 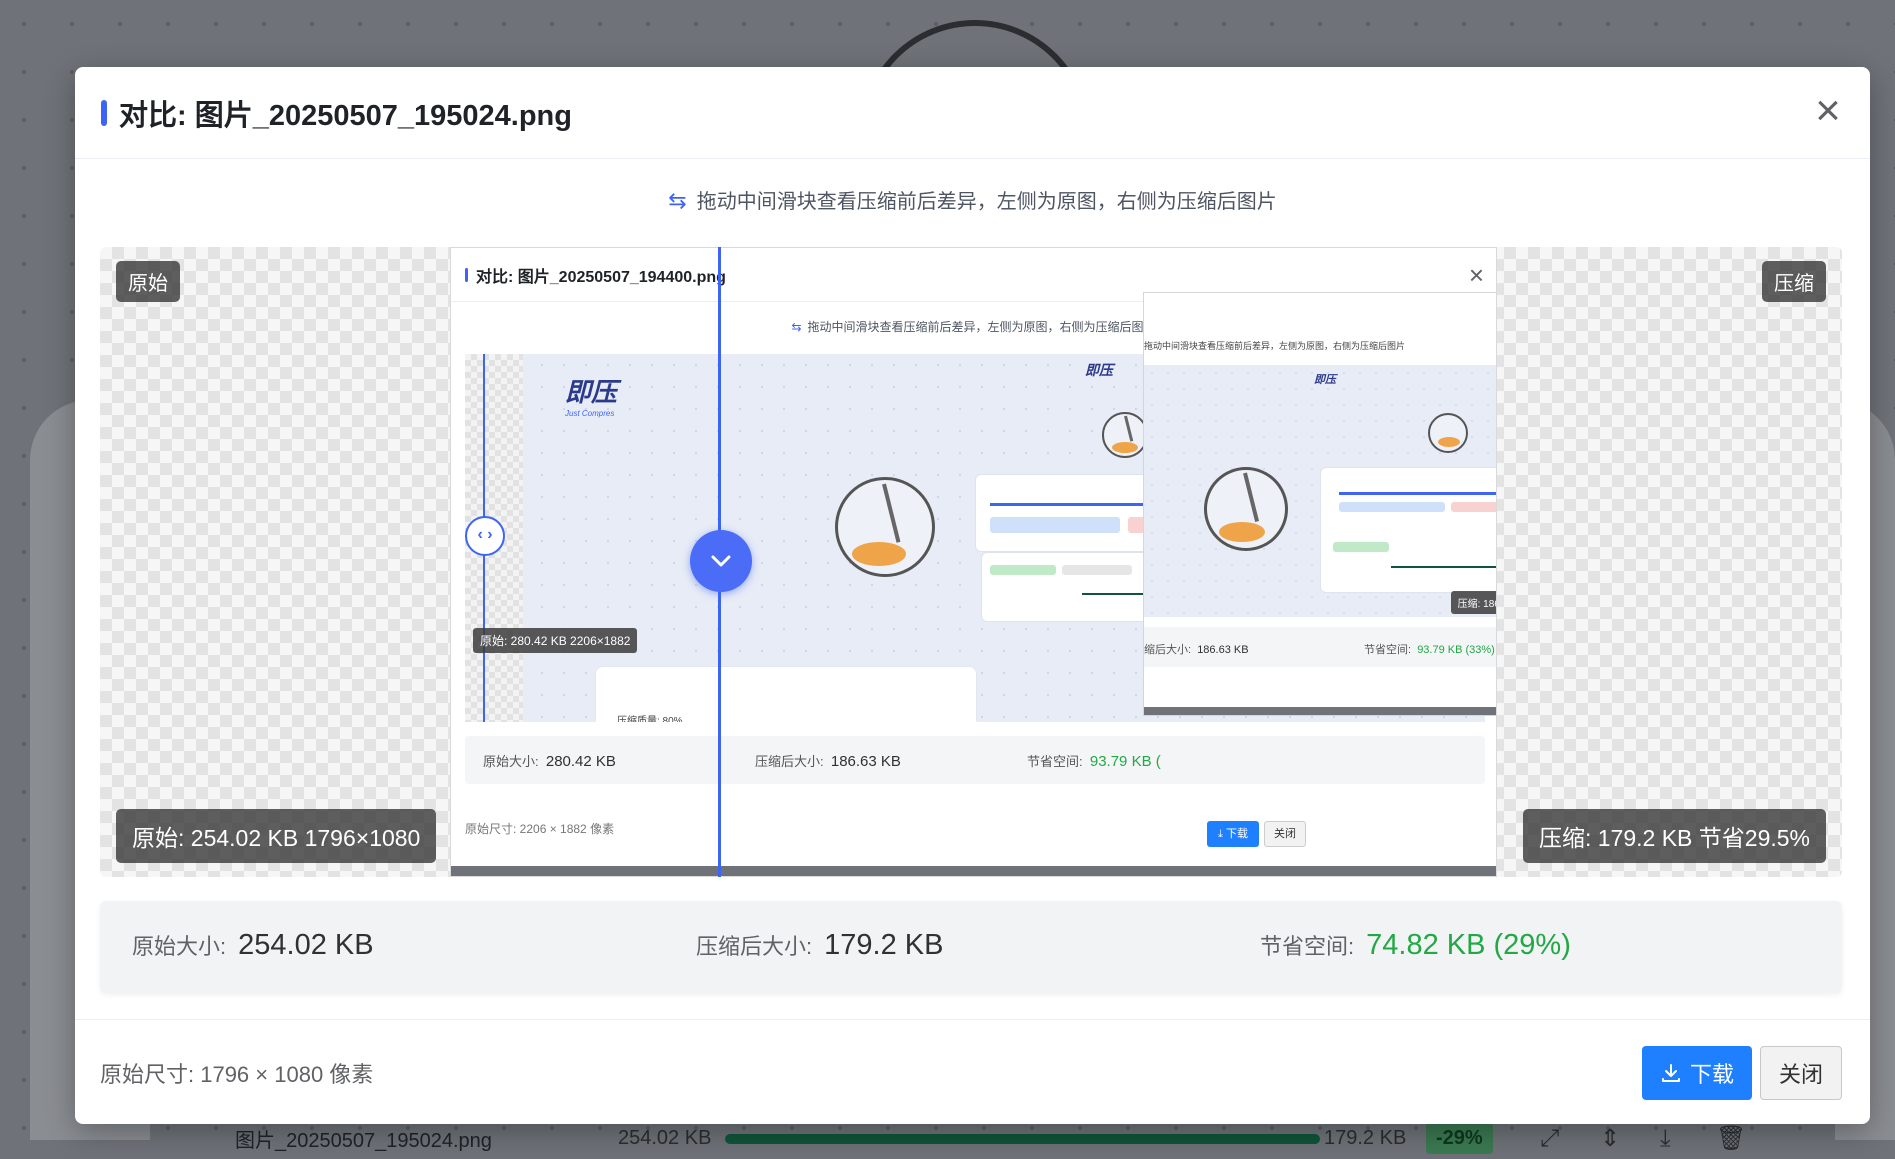 I want to click on download-icon, so click(x=1670, y=1073).